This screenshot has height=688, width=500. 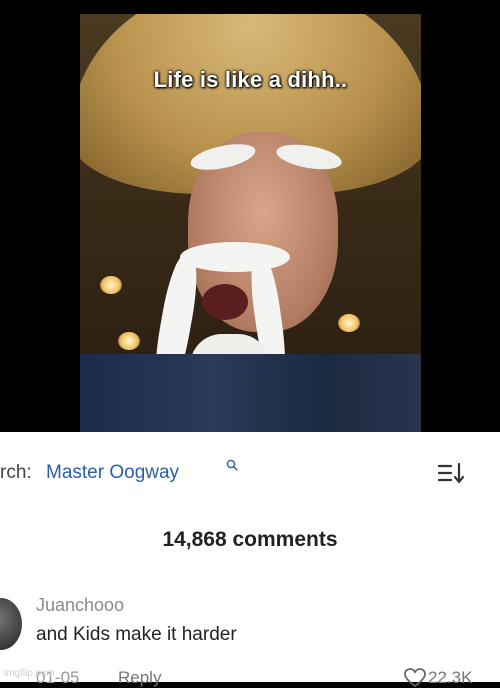 What do you see at coordinates (250, 79) in the screenshot?
I see `video-caption: Life is like a dihh..` at bounding box center [250, 79].